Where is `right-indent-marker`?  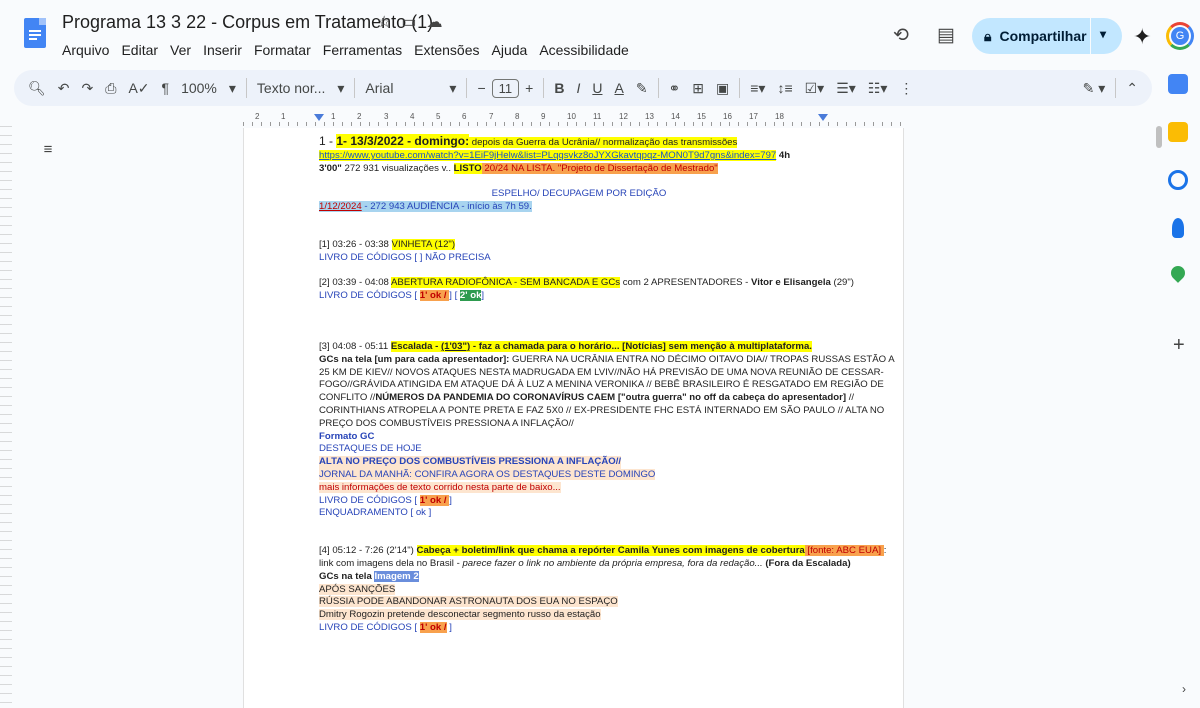
right-indent-marker is located at coordinates (823, 117).